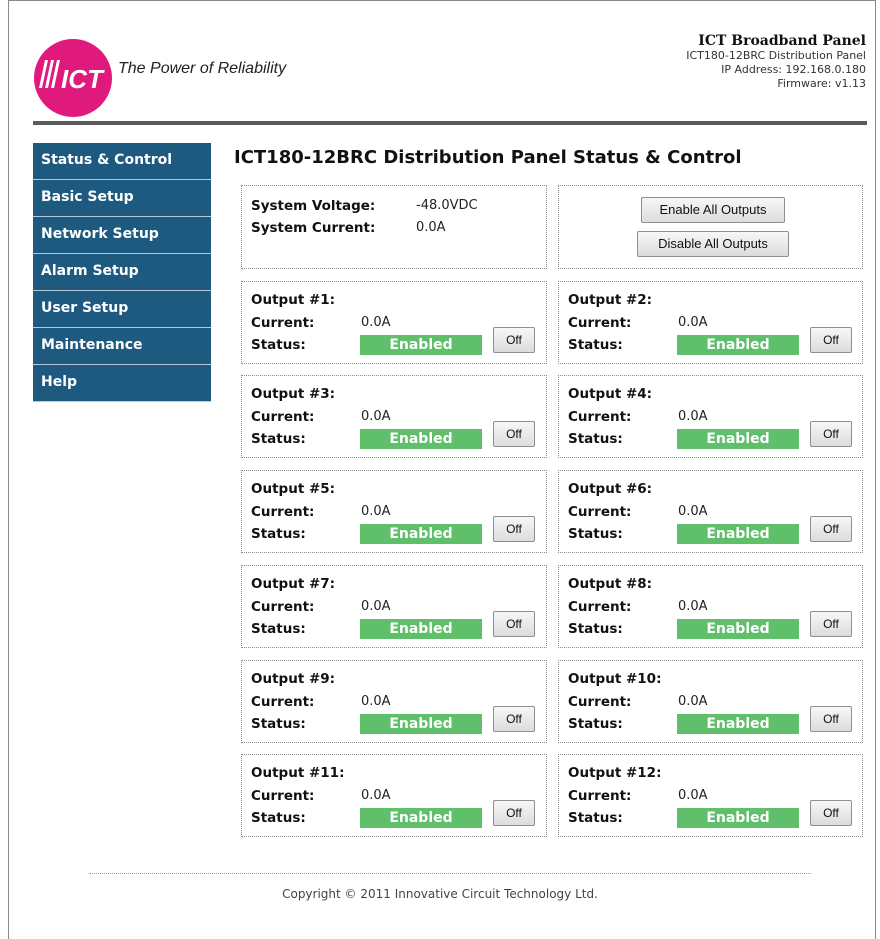 Image resolution: width=880 pixels, height=939 pixels. I want to click on output-panel-1: Output #1: Current: 0.0A Status: Enabled Off, so click(394, 322).